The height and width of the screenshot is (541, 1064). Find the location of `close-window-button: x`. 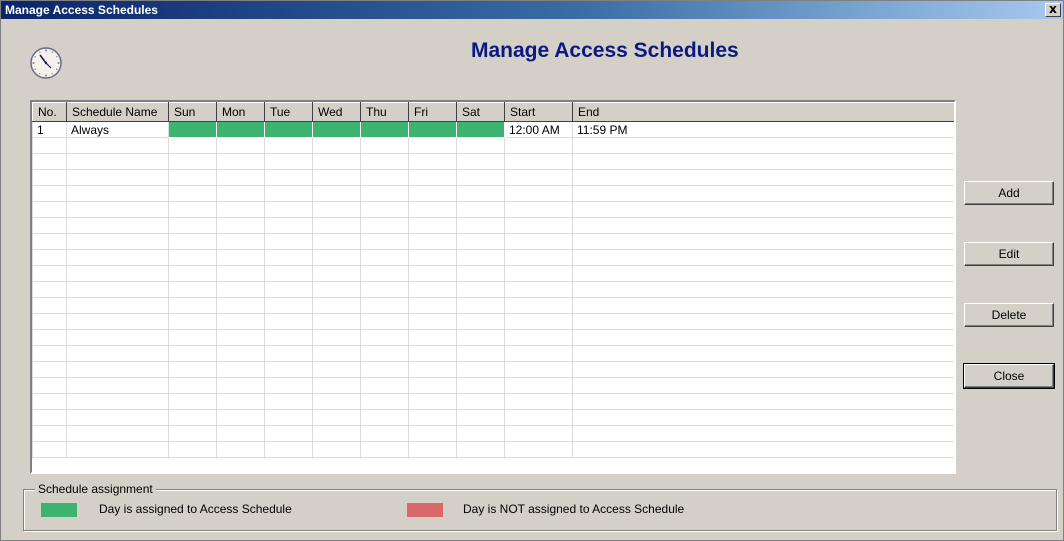

close-window-button: x is located at coordinates (1053, 10).